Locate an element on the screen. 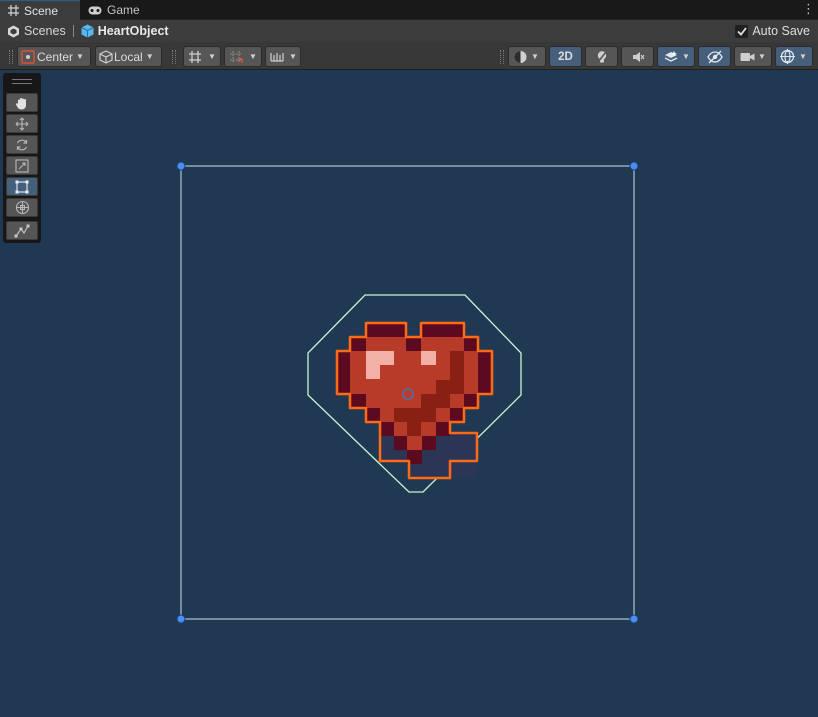 Image resolution: width=818 pixels, height=717 pixels. tab-scene: Scene is located at coordinates (40, 10).